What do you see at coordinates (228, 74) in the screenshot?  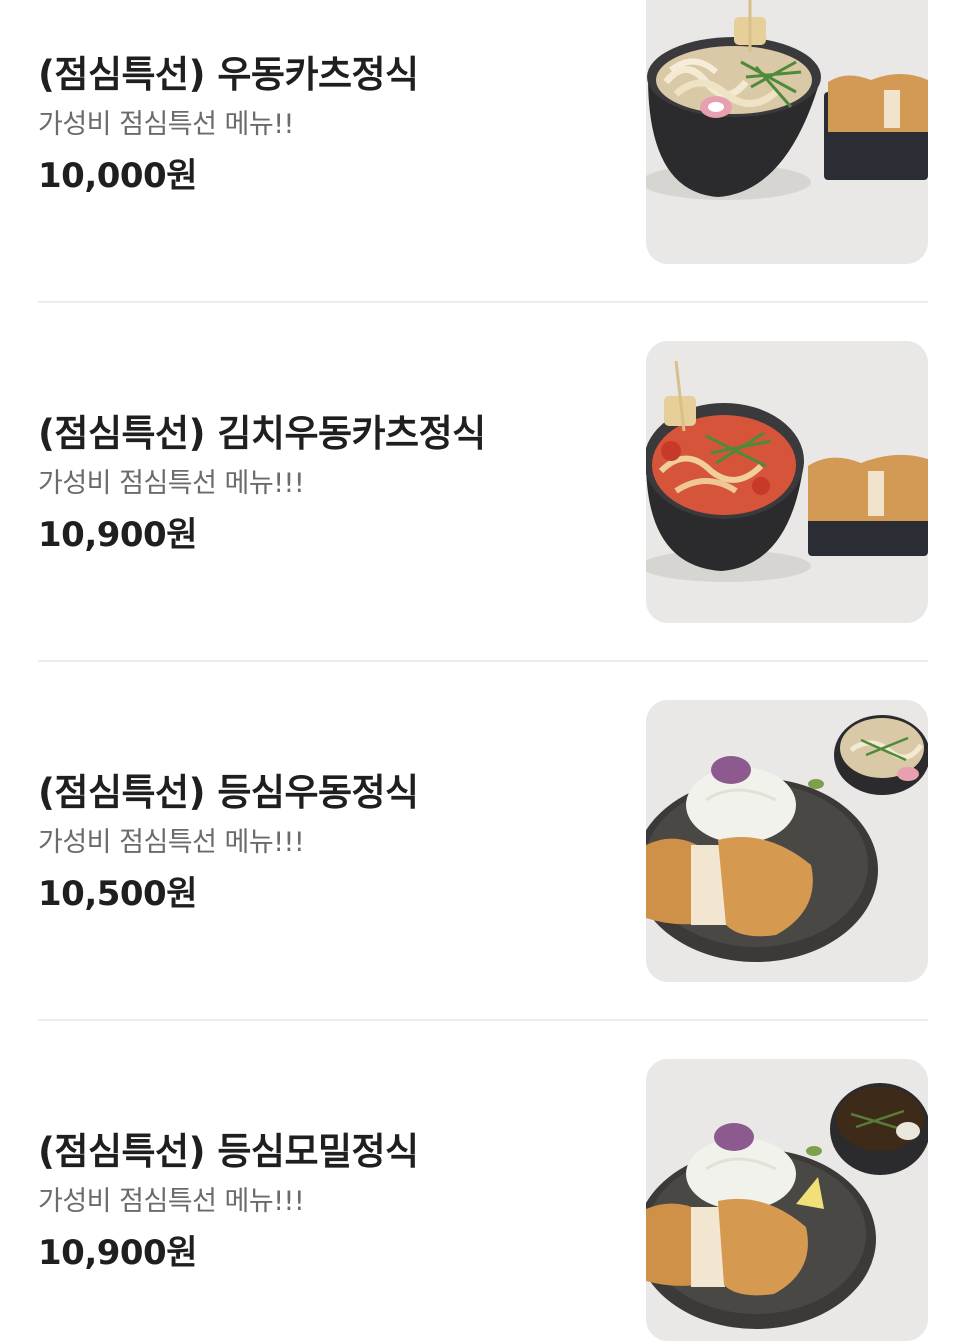 I see `menu-item-name: (점심특선) 우동카츠정식` at bounding box center [228, 74].